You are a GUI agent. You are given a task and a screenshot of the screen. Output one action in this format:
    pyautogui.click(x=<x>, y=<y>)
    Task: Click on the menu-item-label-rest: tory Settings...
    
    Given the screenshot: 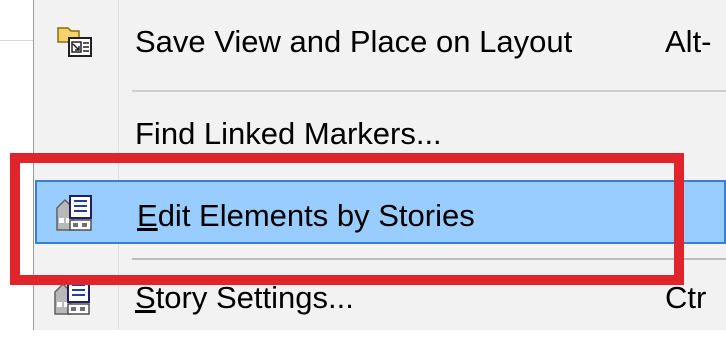 What is the action you would take?
    pyautogui.click(x=254, y=297)
    